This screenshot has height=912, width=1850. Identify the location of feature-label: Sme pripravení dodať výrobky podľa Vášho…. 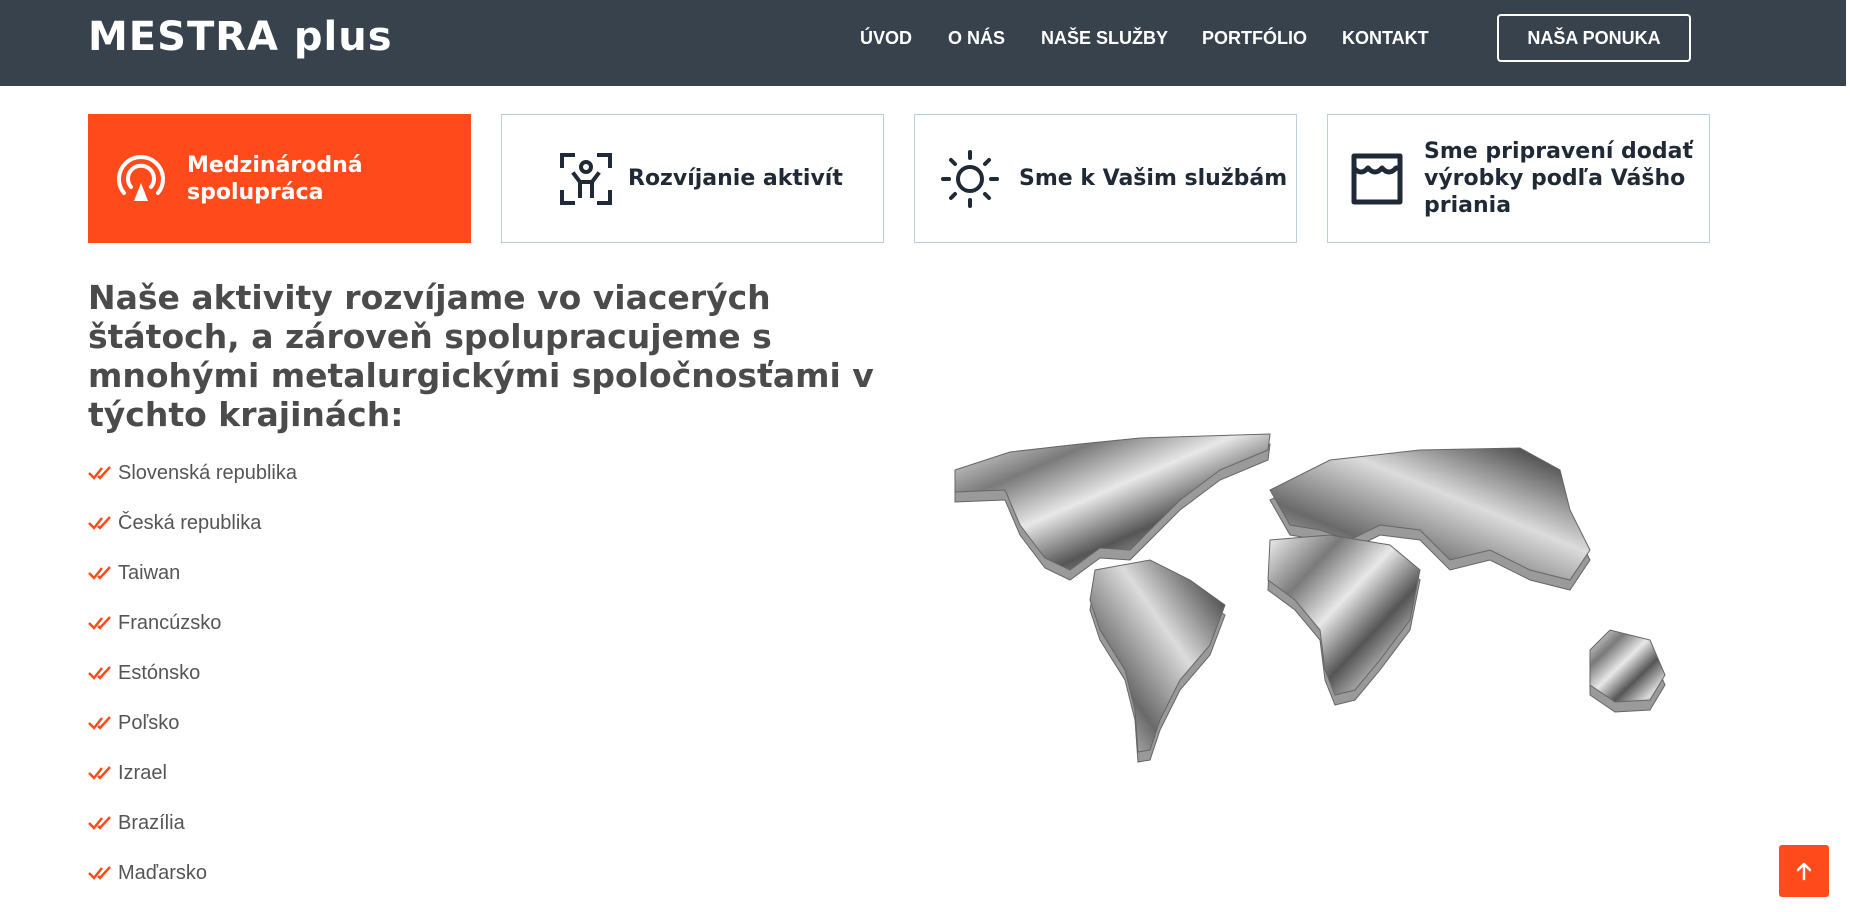
(1559, 178).